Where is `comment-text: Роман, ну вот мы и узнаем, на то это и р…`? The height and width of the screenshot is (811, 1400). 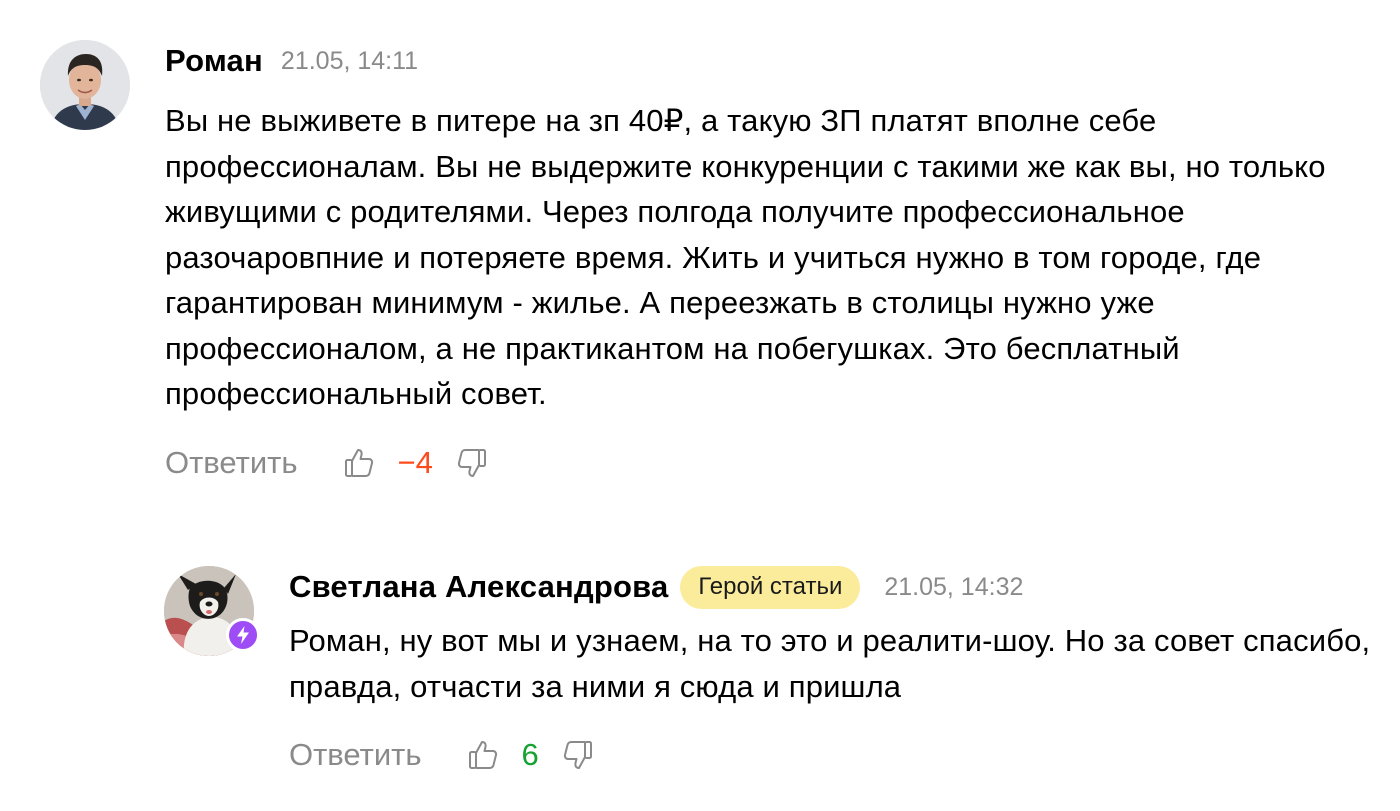 comment-text: Роман, ну вот мы и узнаем, на то это и р… is located at coordinates (830, 663).